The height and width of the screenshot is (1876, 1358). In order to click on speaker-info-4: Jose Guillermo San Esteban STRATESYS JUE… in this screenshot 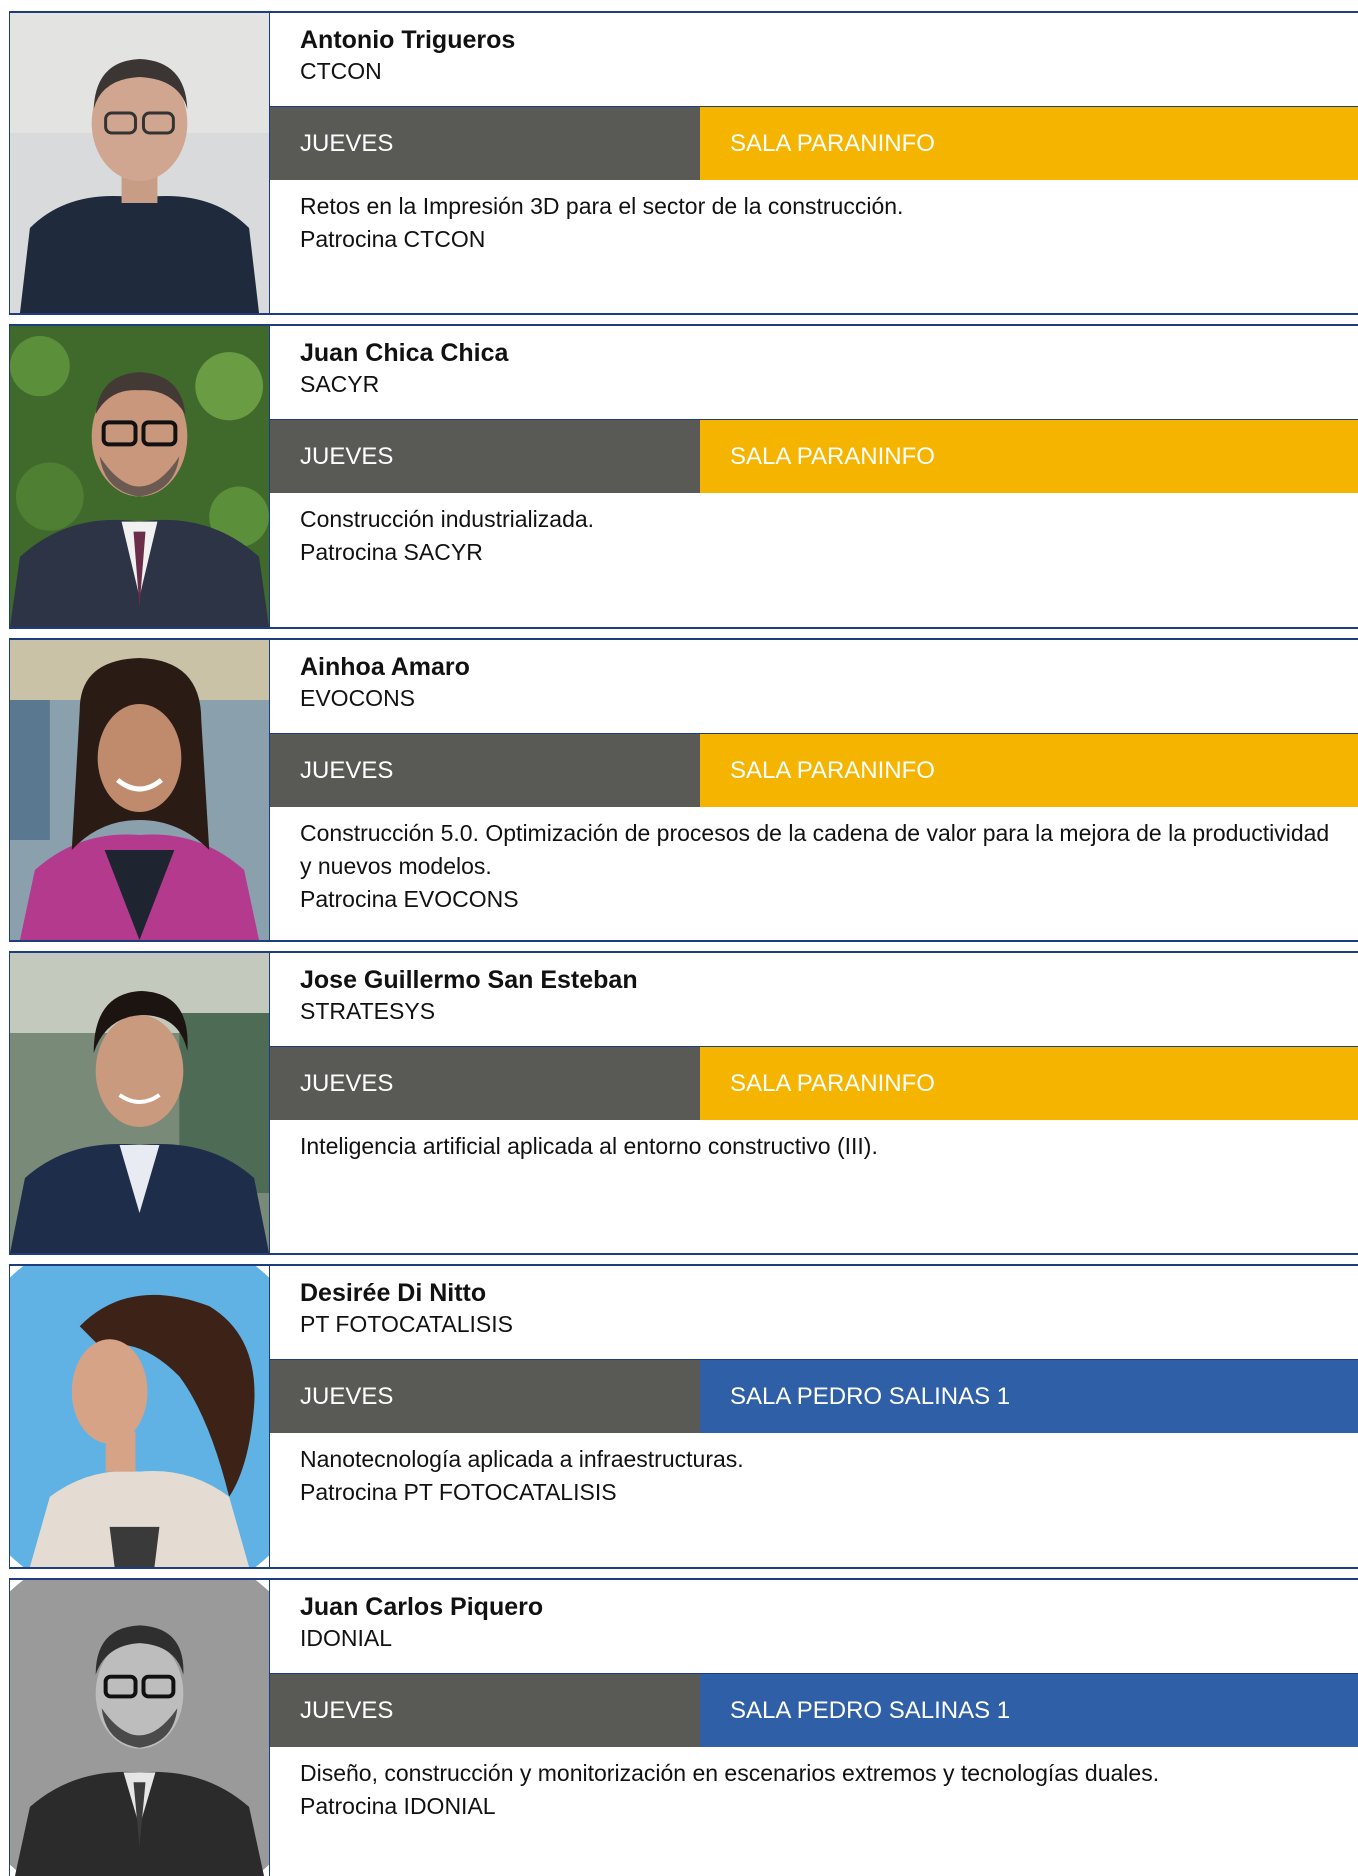, I will do `click(814, 1103)`.